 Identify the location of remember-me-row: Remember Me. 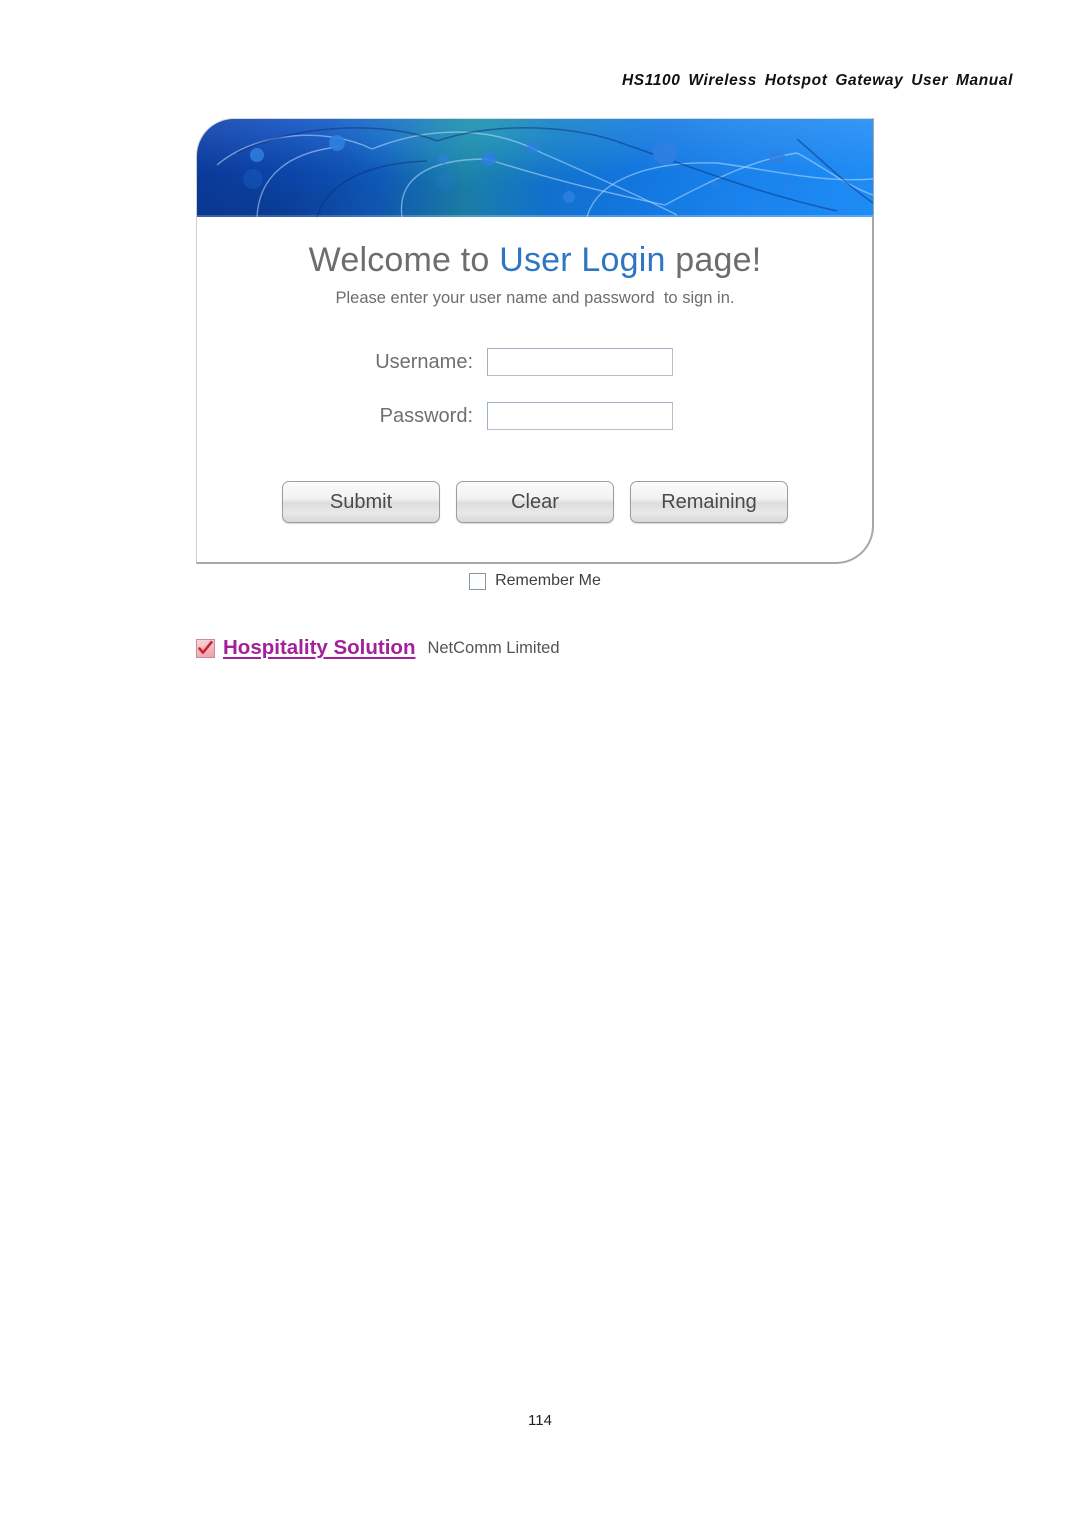
(535, 581).